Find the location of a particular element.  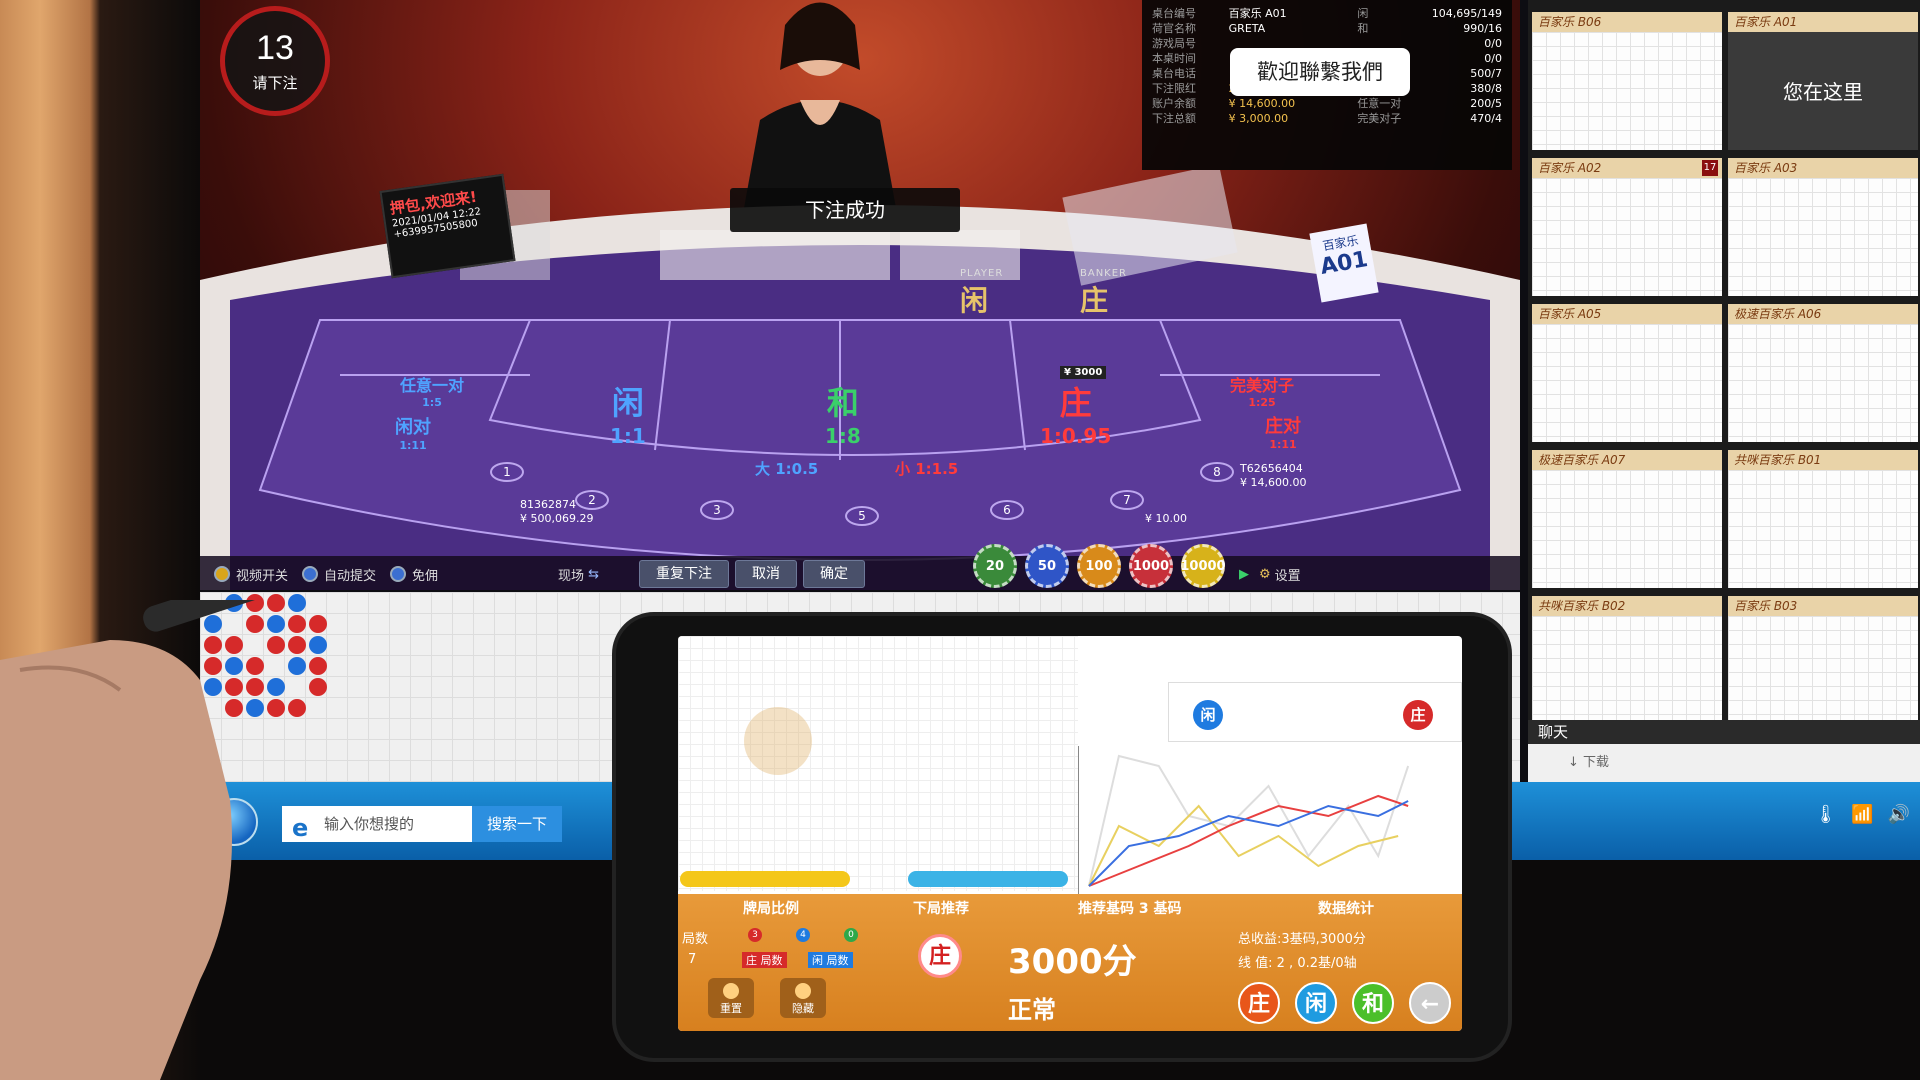

lobby-table-card: 极速百家乐 A06 is located at coordinates (1823, 373).